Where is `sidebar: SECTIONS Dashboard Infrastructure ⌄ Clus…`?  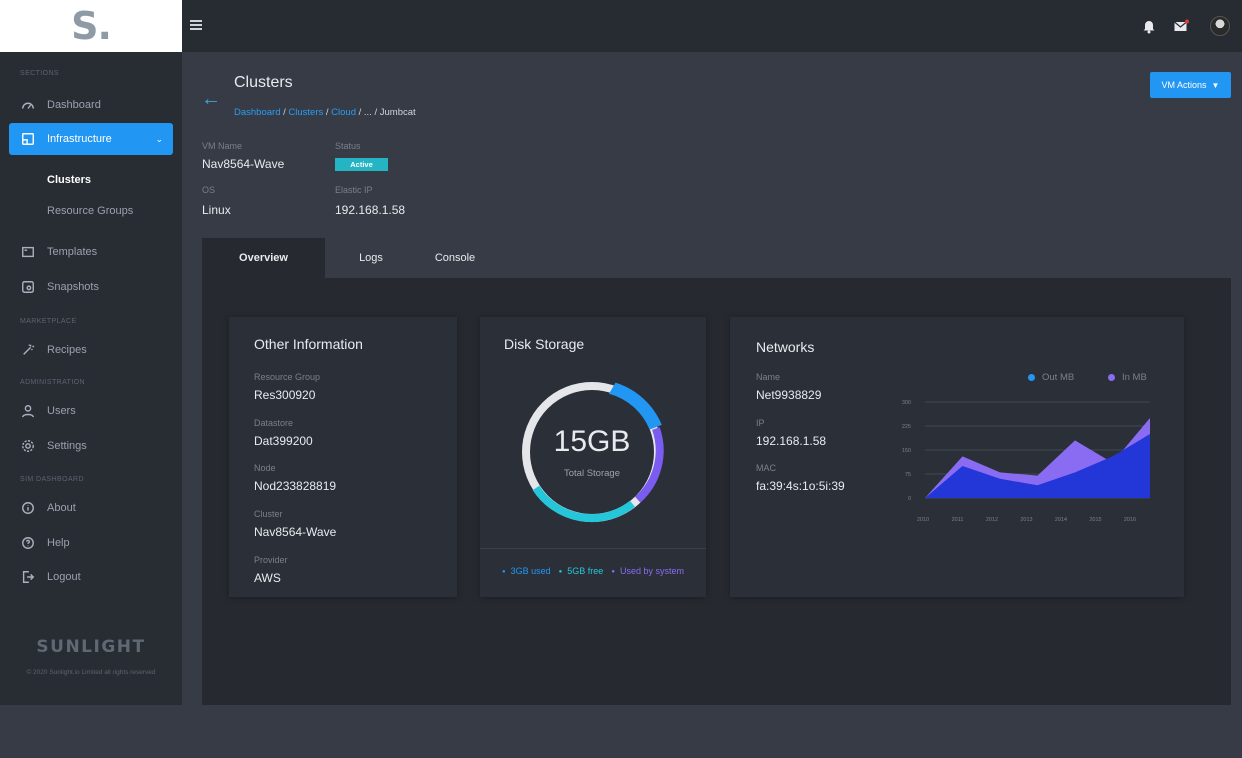
sidebar: SECTIONS Dashboard Infrastructure ⌄ Clus… is located at coordinates (91, 378).